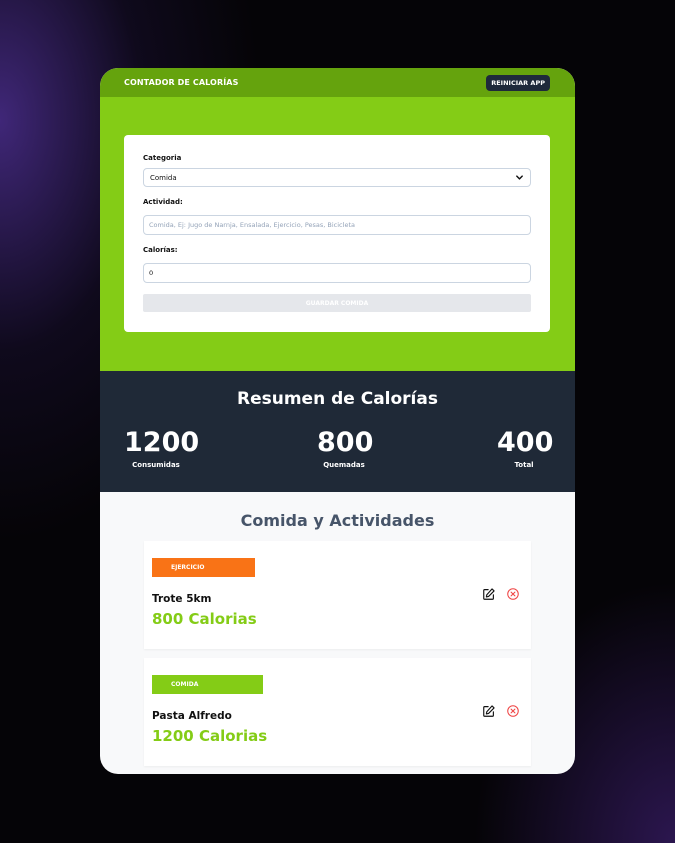 Image resolution: width=675 pixels, height=843 pixels. Describe the element at coordinates (337, 82) in the screenshot. I see `top-bar: CONTADOR DE CALORÍAS REINICIAR APP` at that location.